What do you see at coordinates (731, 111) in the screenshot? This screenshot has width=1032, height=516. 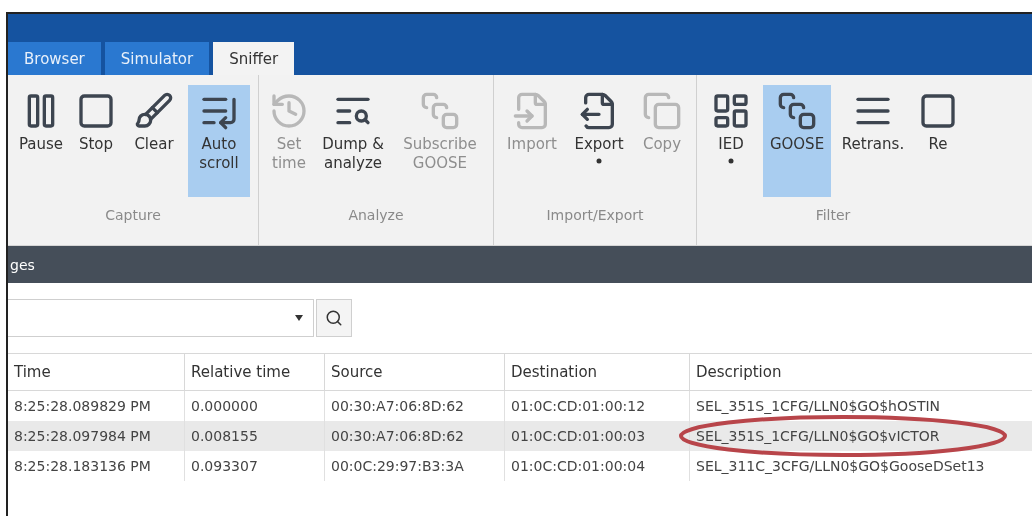 I see `panel-icon` at bounding box center [731, 111].